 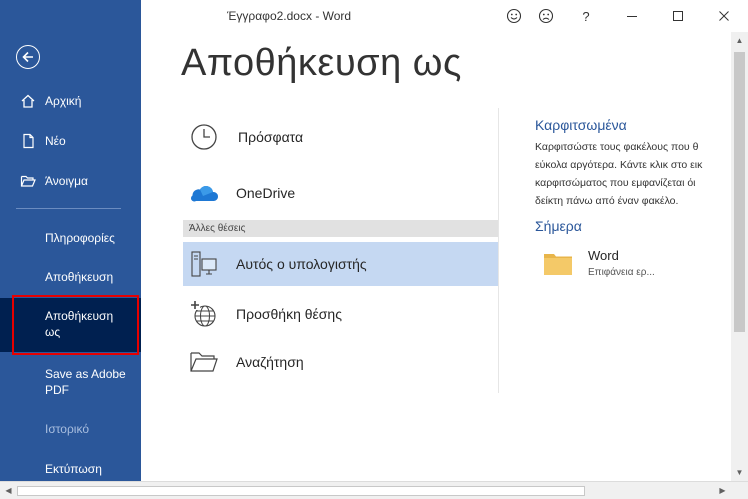 I want to click on frown-icon, so click(x=546, y=16).